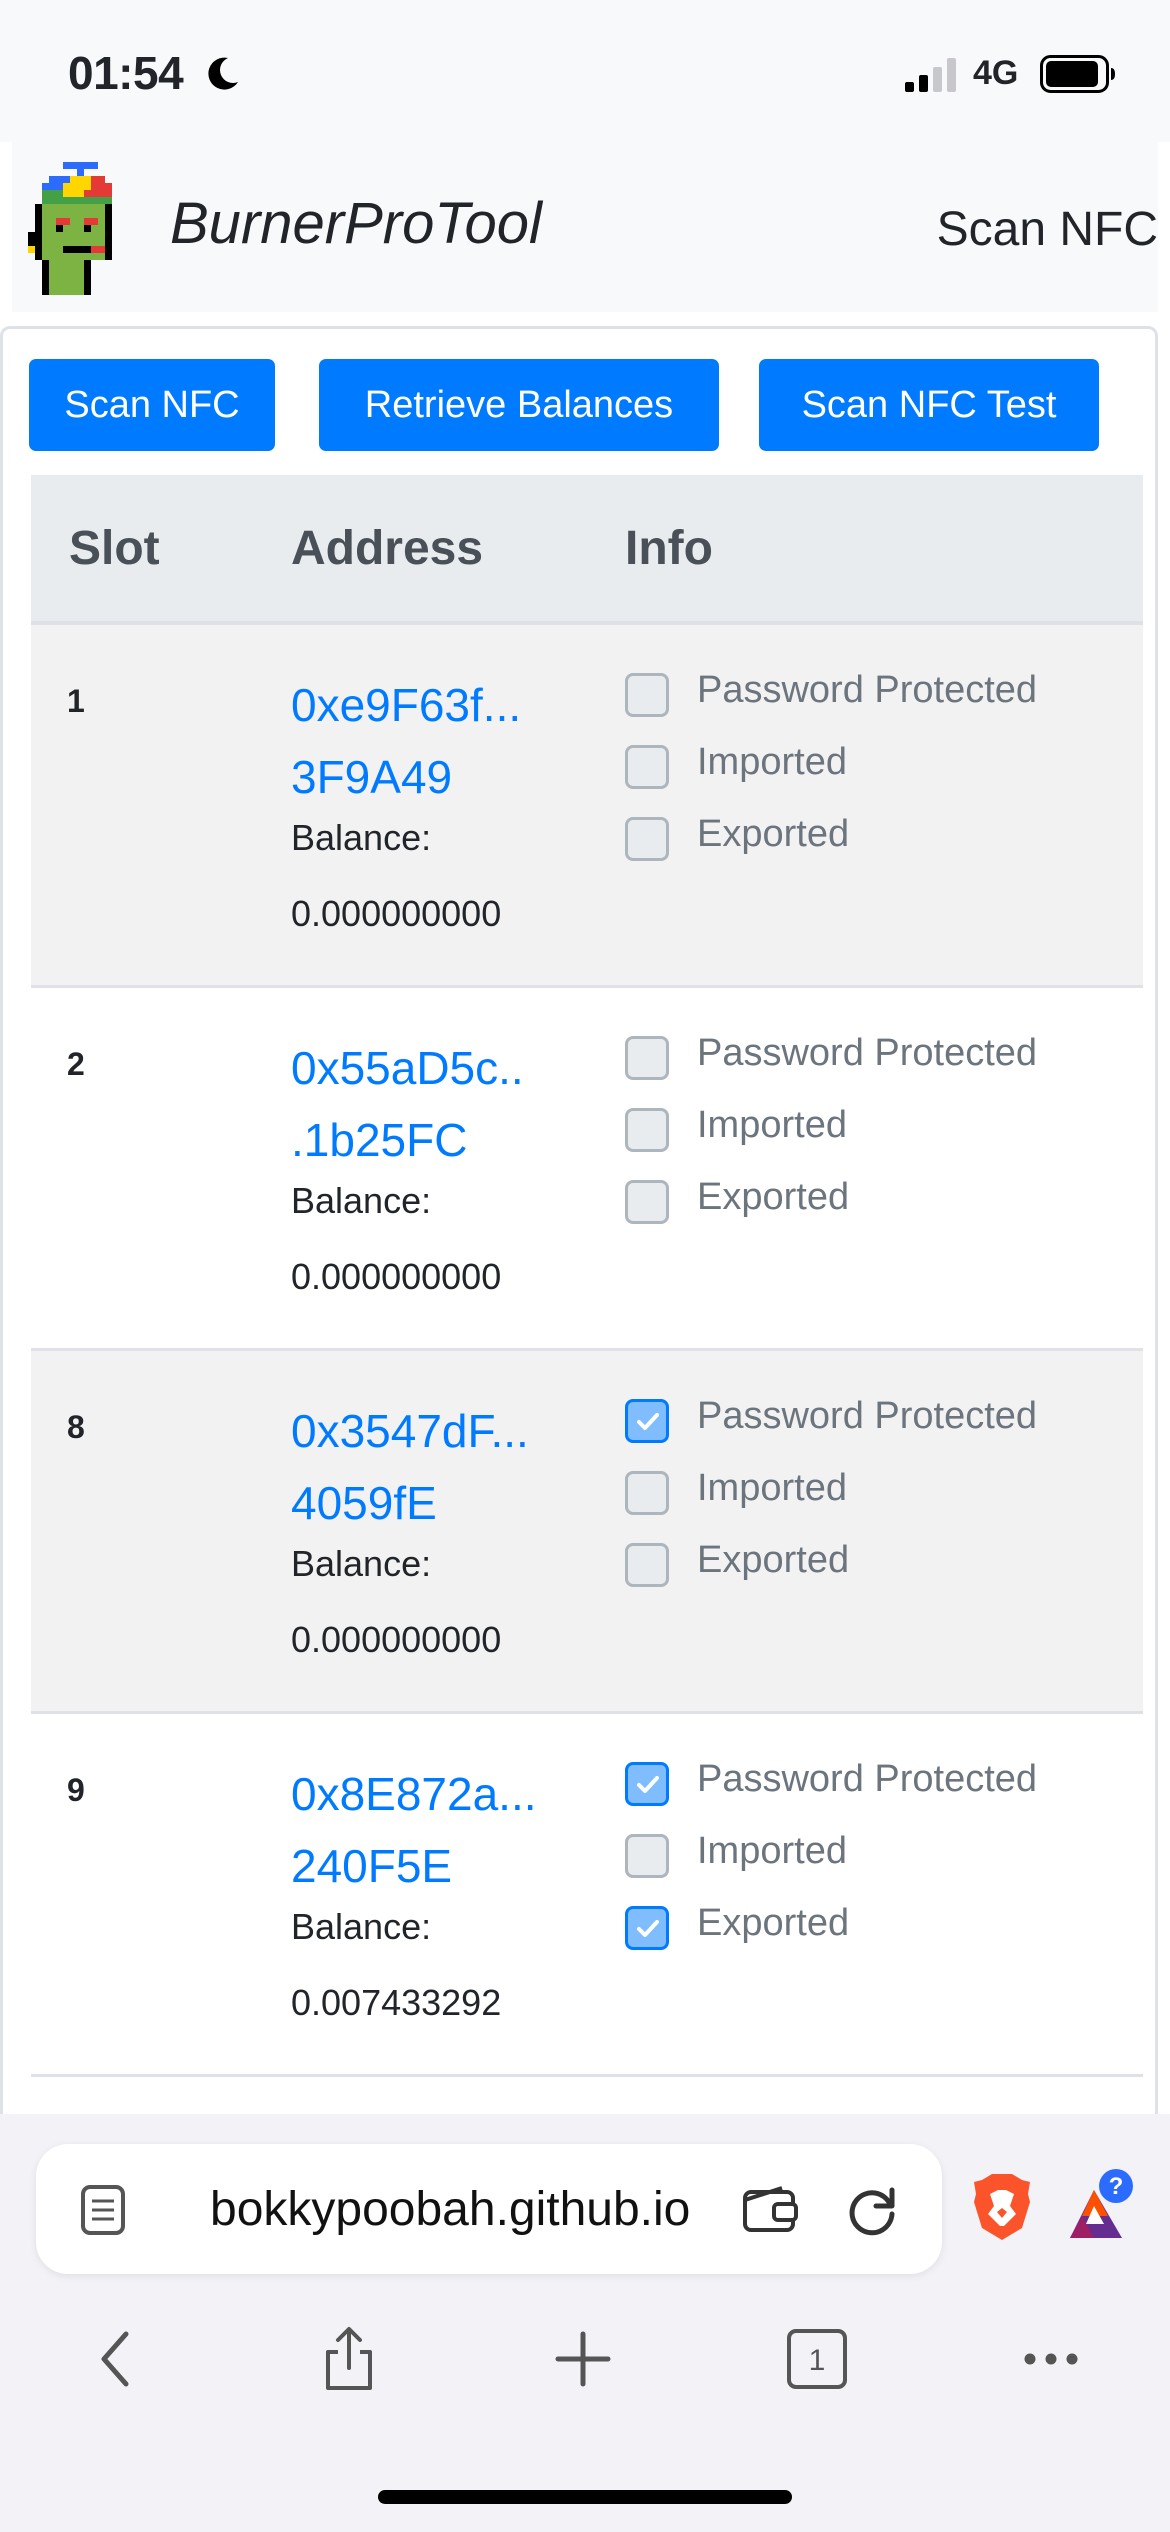 This screenshot has width=1170, height=2532. Describe the element at coordinates (441, 1866) in the screenshot. I see `address-line: 240F5E` at that location.